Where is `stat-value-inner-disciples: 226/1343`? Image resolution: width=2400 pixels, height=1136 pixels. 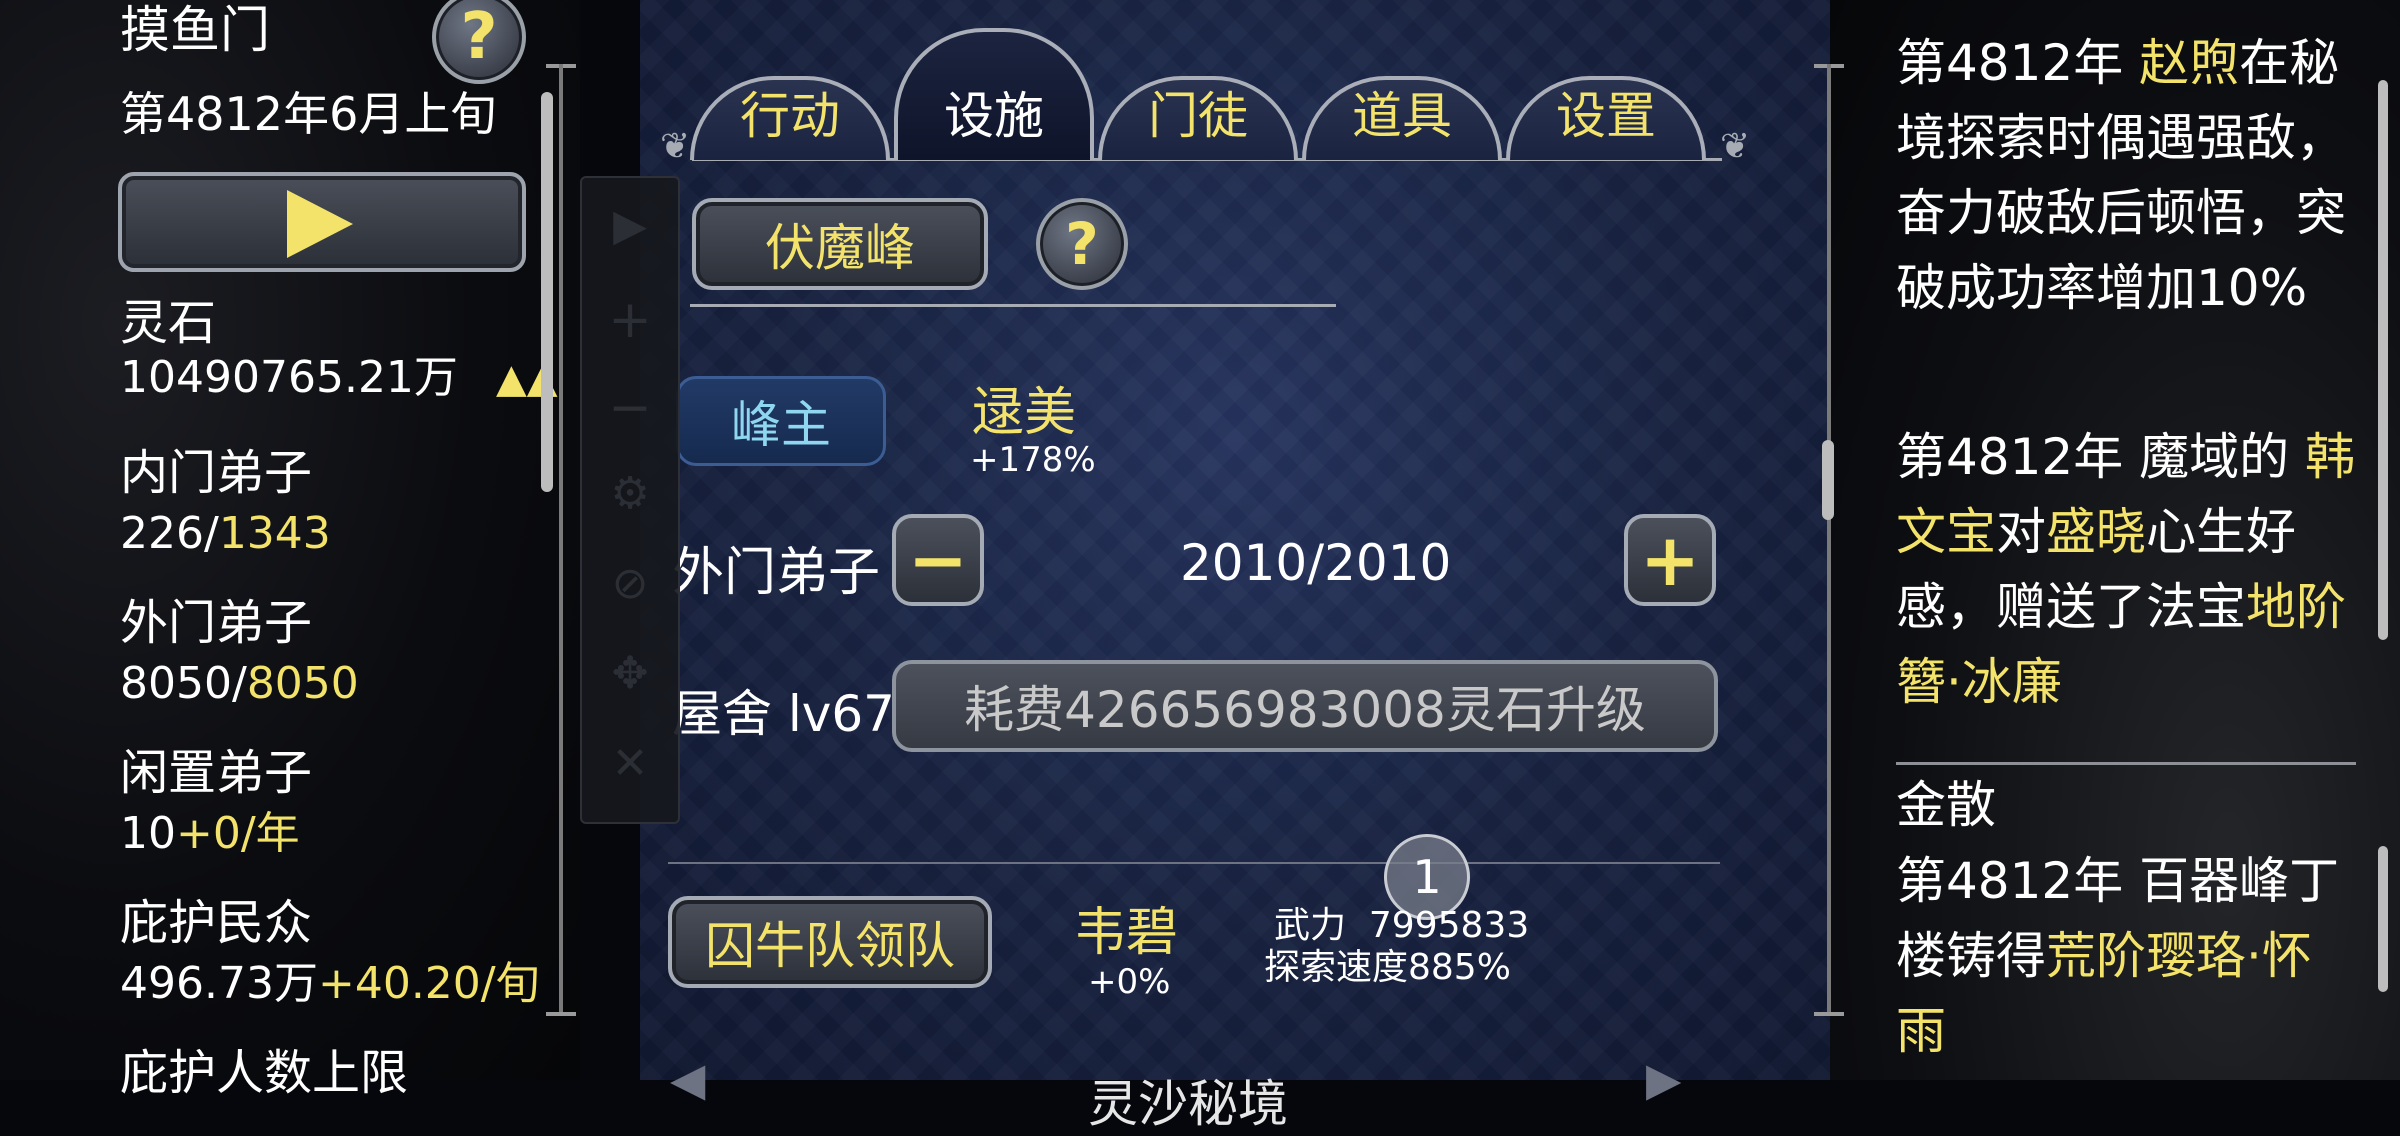 stat-value-inner-disciples: 226/1343 is located at coordinates (225, 533).